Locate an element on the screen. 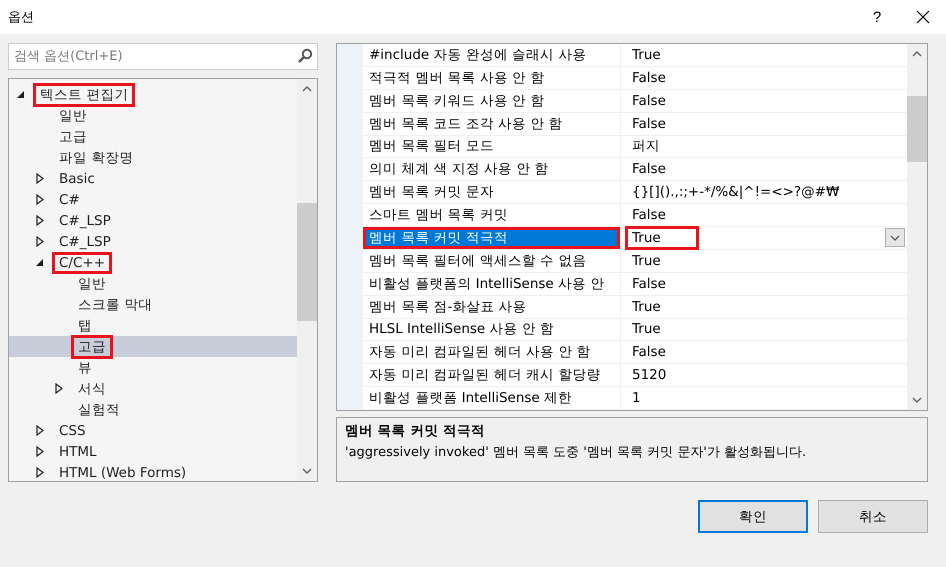 This screenshot has width=946, height=567. tree-item-label: 탭 is located at coordinates (85, 326).